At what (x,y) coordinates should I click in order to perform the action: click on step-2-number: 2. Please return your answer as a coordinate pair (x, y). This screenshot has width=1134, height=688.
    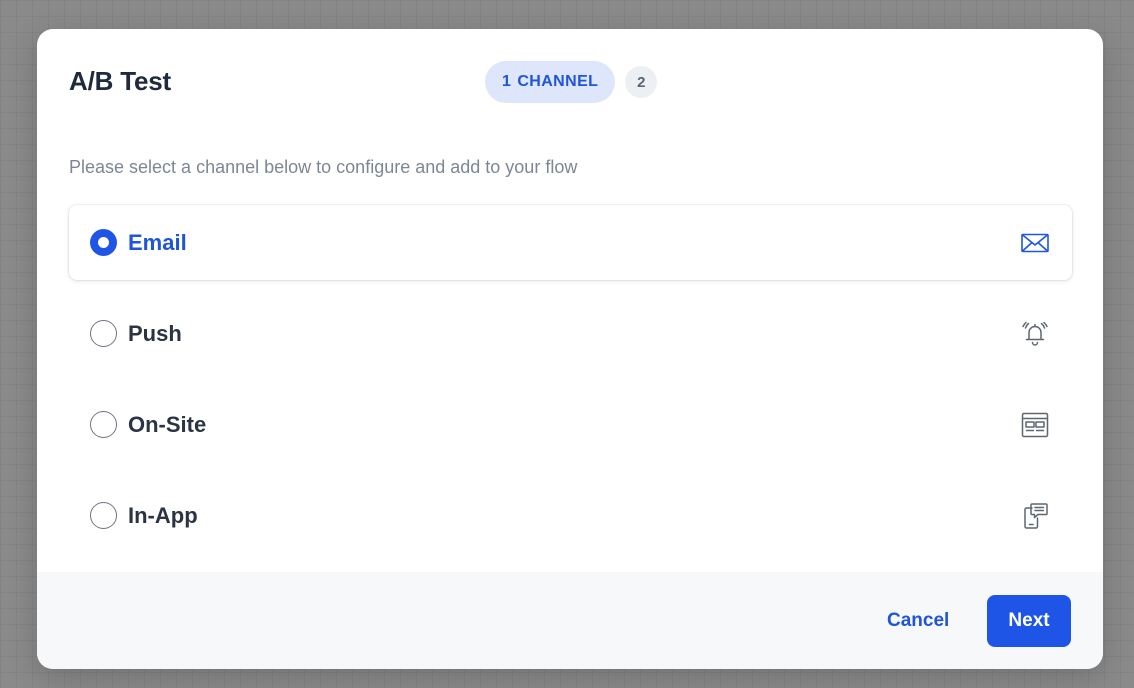
    Looking at the image, I should click on (641, 82).